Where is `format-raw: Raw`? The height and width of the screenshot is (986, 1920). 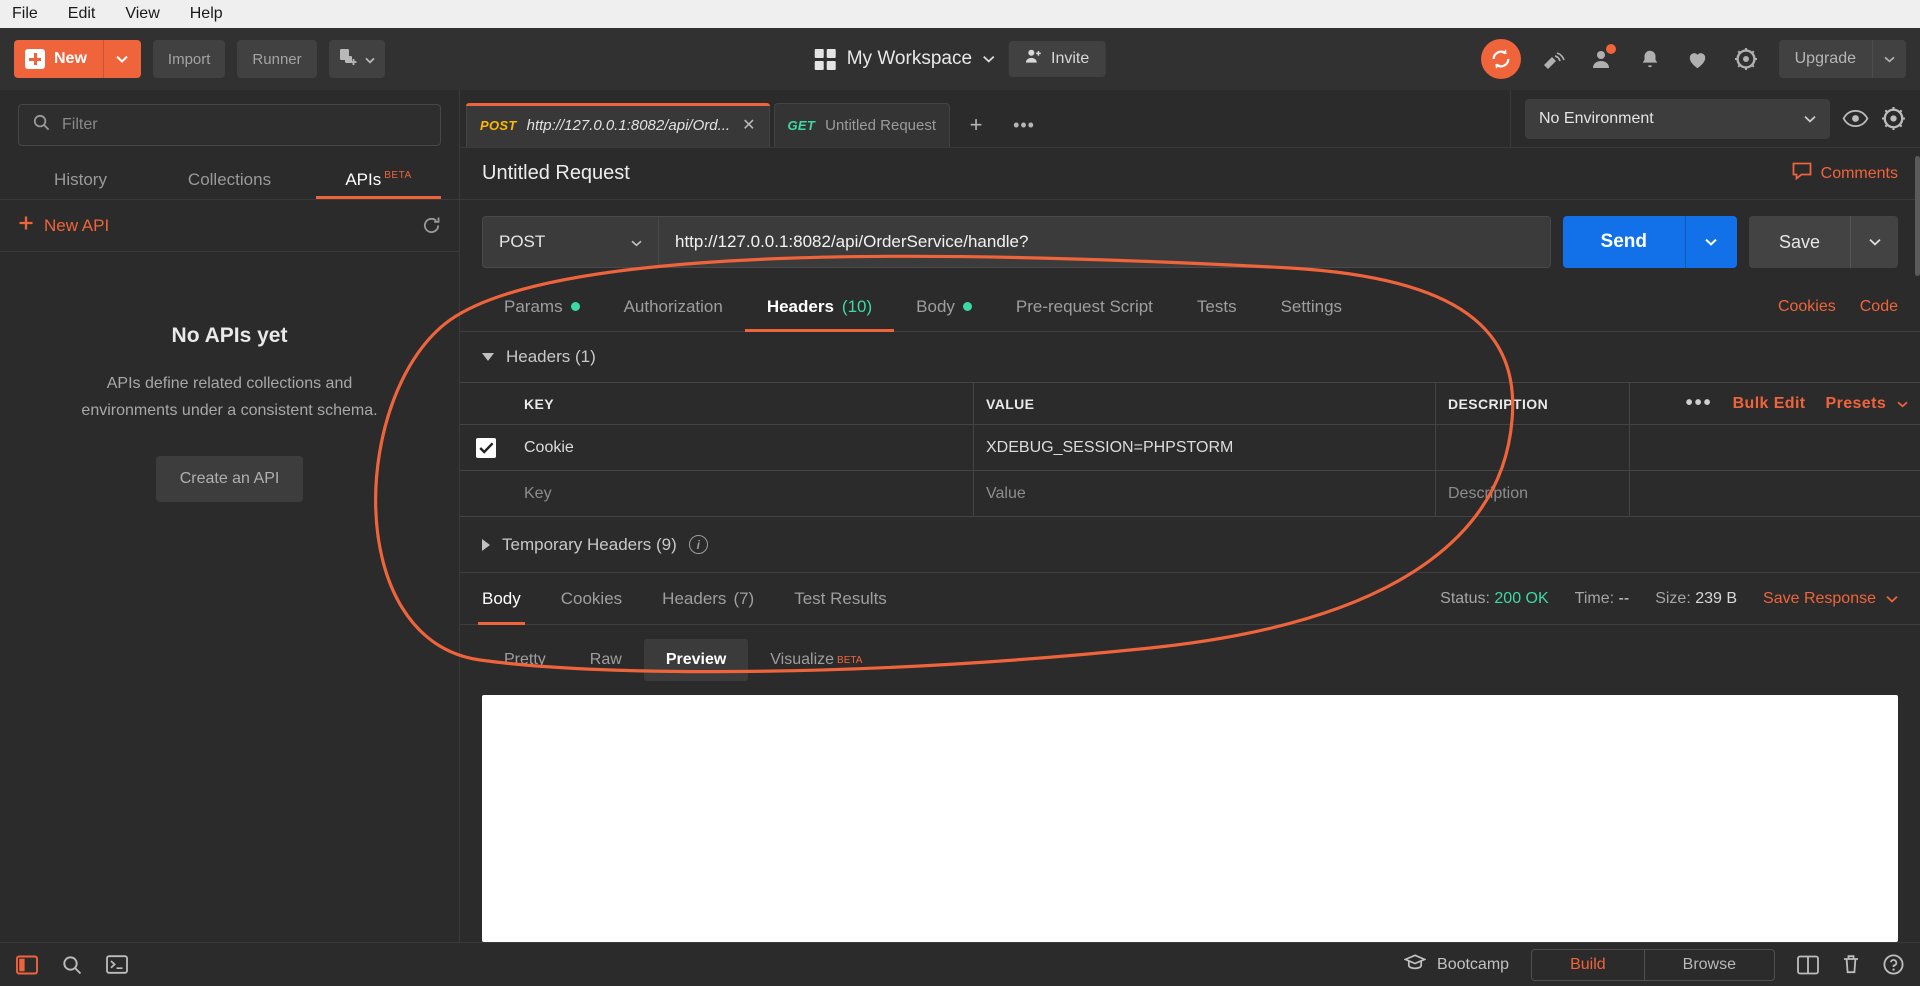 format-raw: Raw is located at coordinates (606, 660).